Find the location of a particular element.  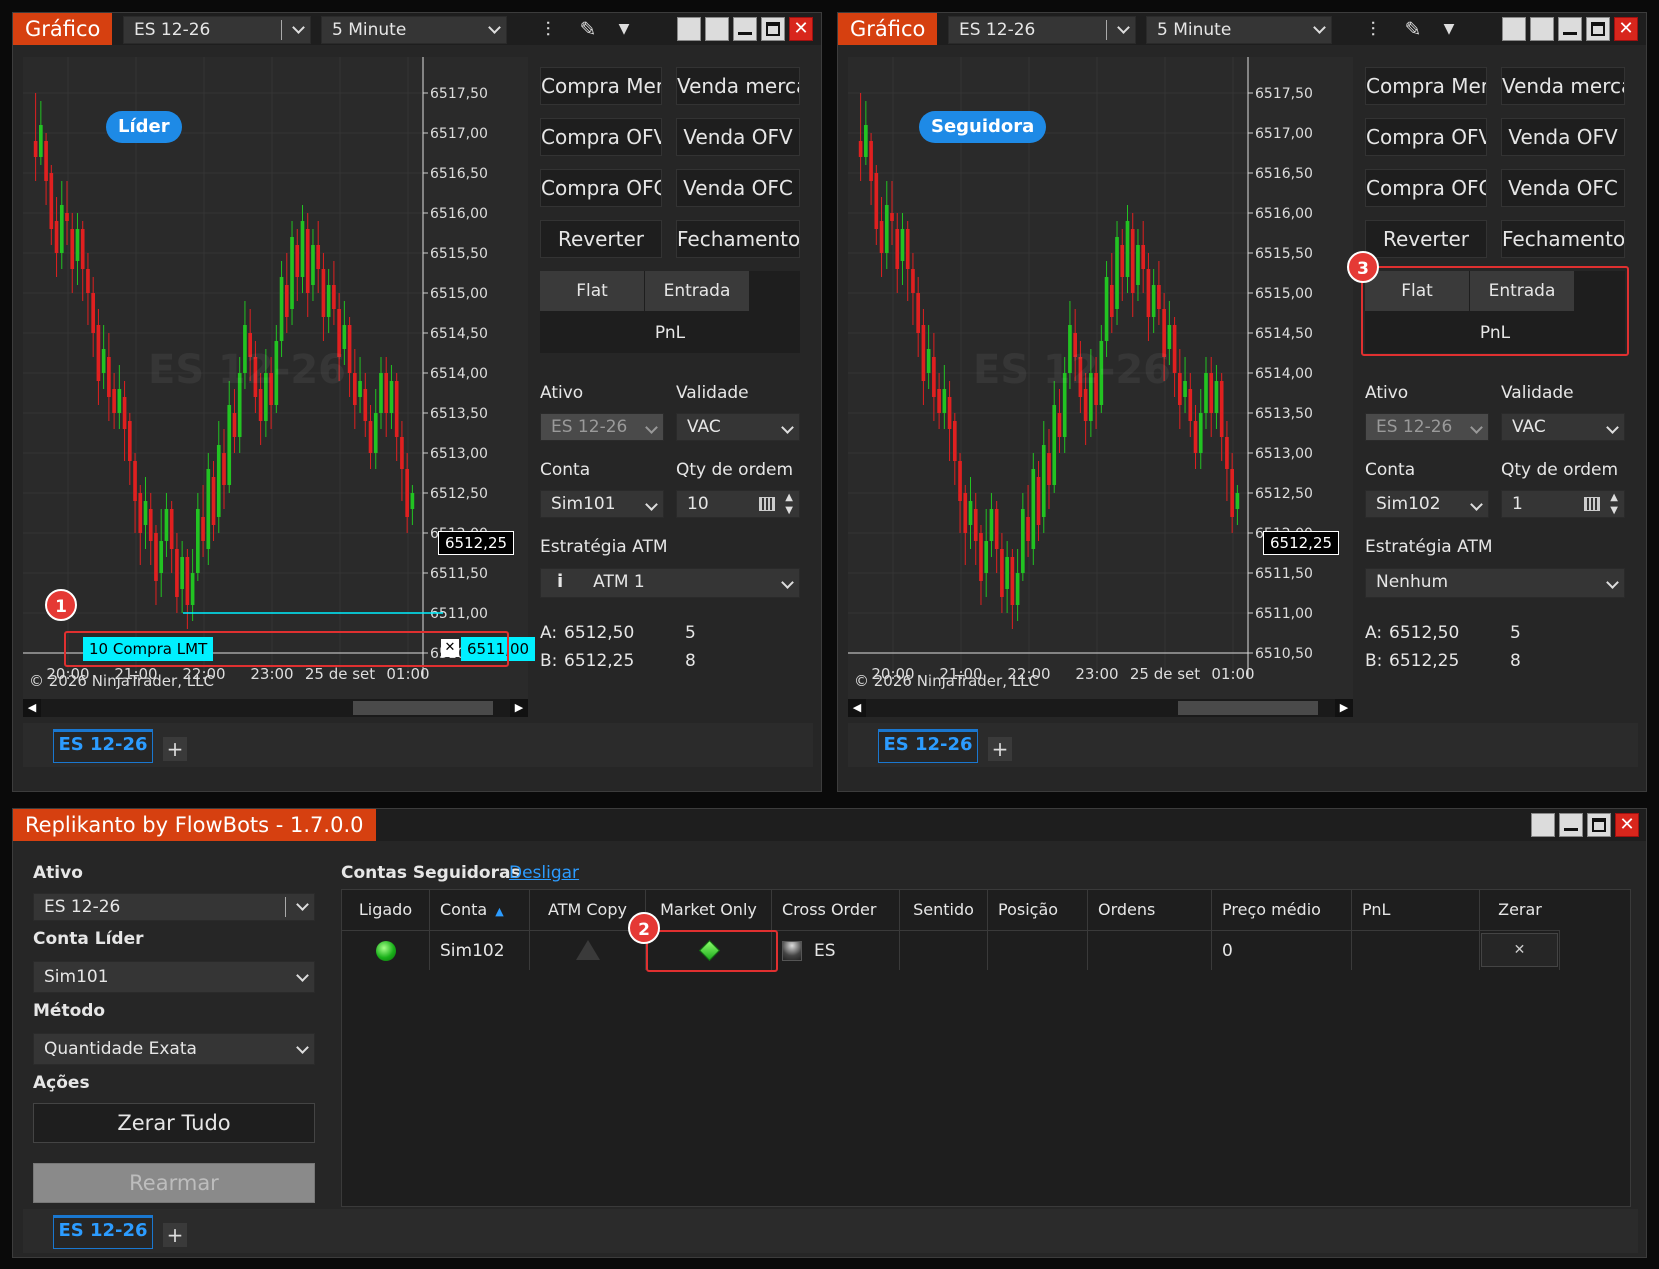

conta-select: Sim101 is located at coordinates (602, 504).